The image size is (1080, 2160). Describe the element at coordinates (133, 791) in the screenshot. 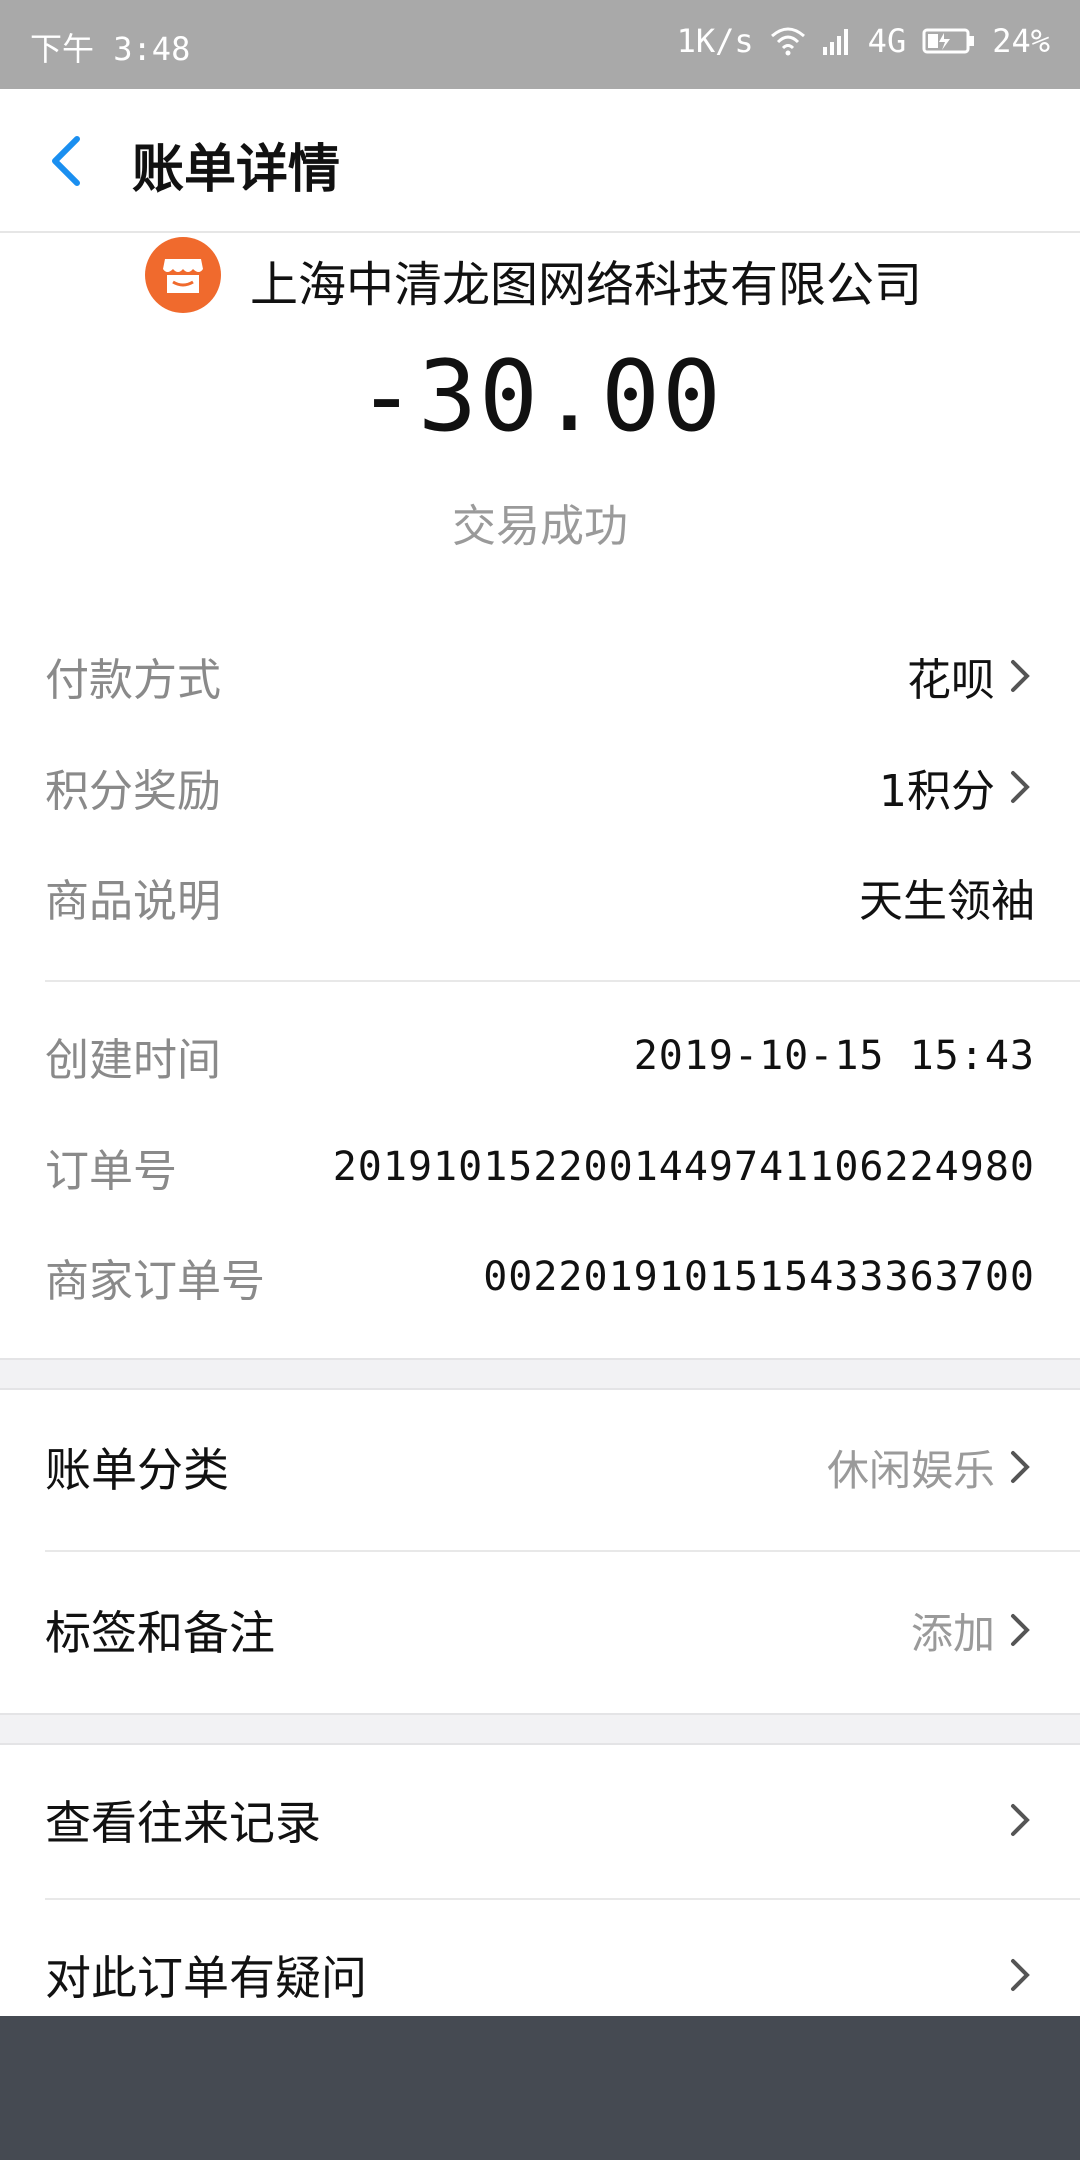

I see `row-label: 积分奖励` at that location.